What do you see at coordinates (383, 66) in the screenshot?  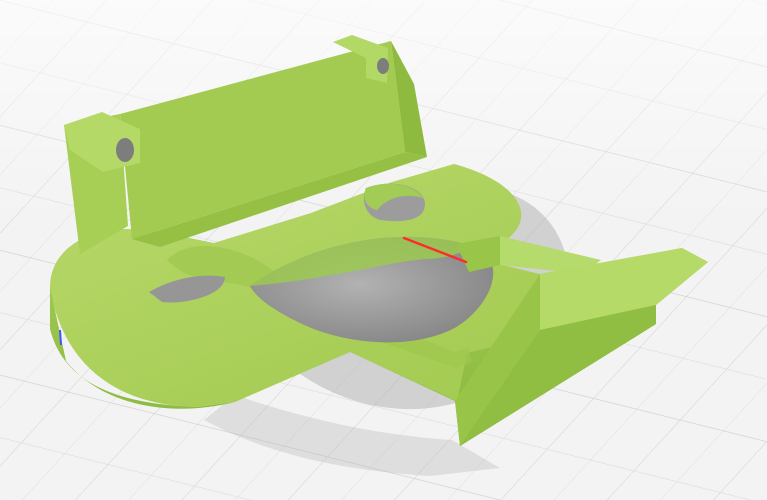 I see `top-right-mount-hole` at bounding box center [383, 66].